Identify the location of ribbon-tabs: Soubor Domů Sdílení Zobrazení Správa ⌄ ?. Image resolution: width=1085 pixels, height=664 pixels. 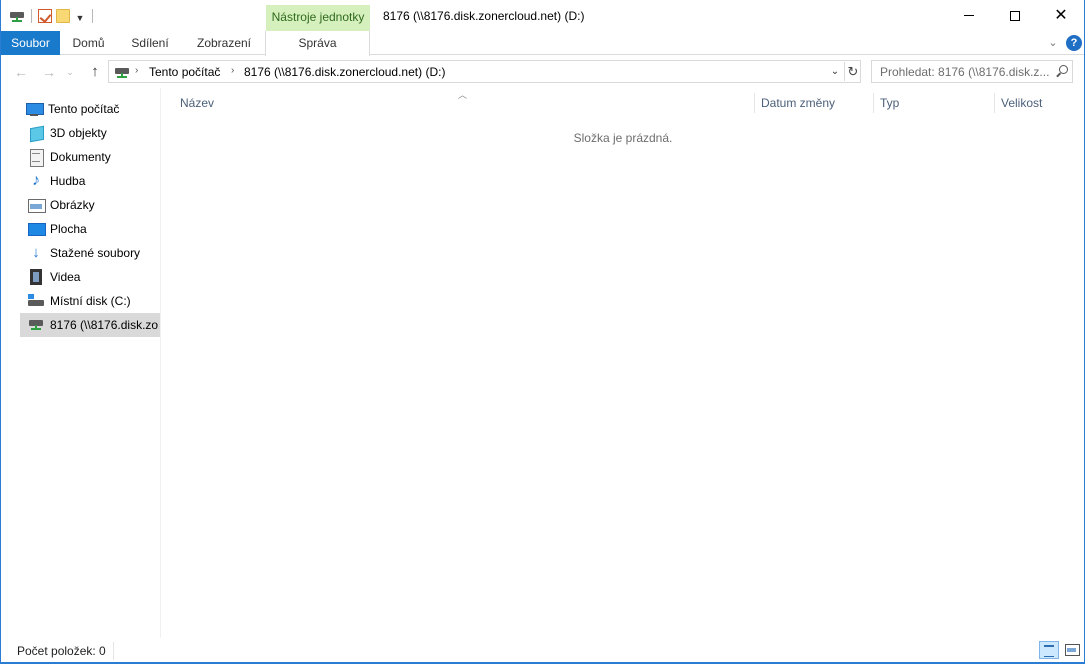
(542, 43).